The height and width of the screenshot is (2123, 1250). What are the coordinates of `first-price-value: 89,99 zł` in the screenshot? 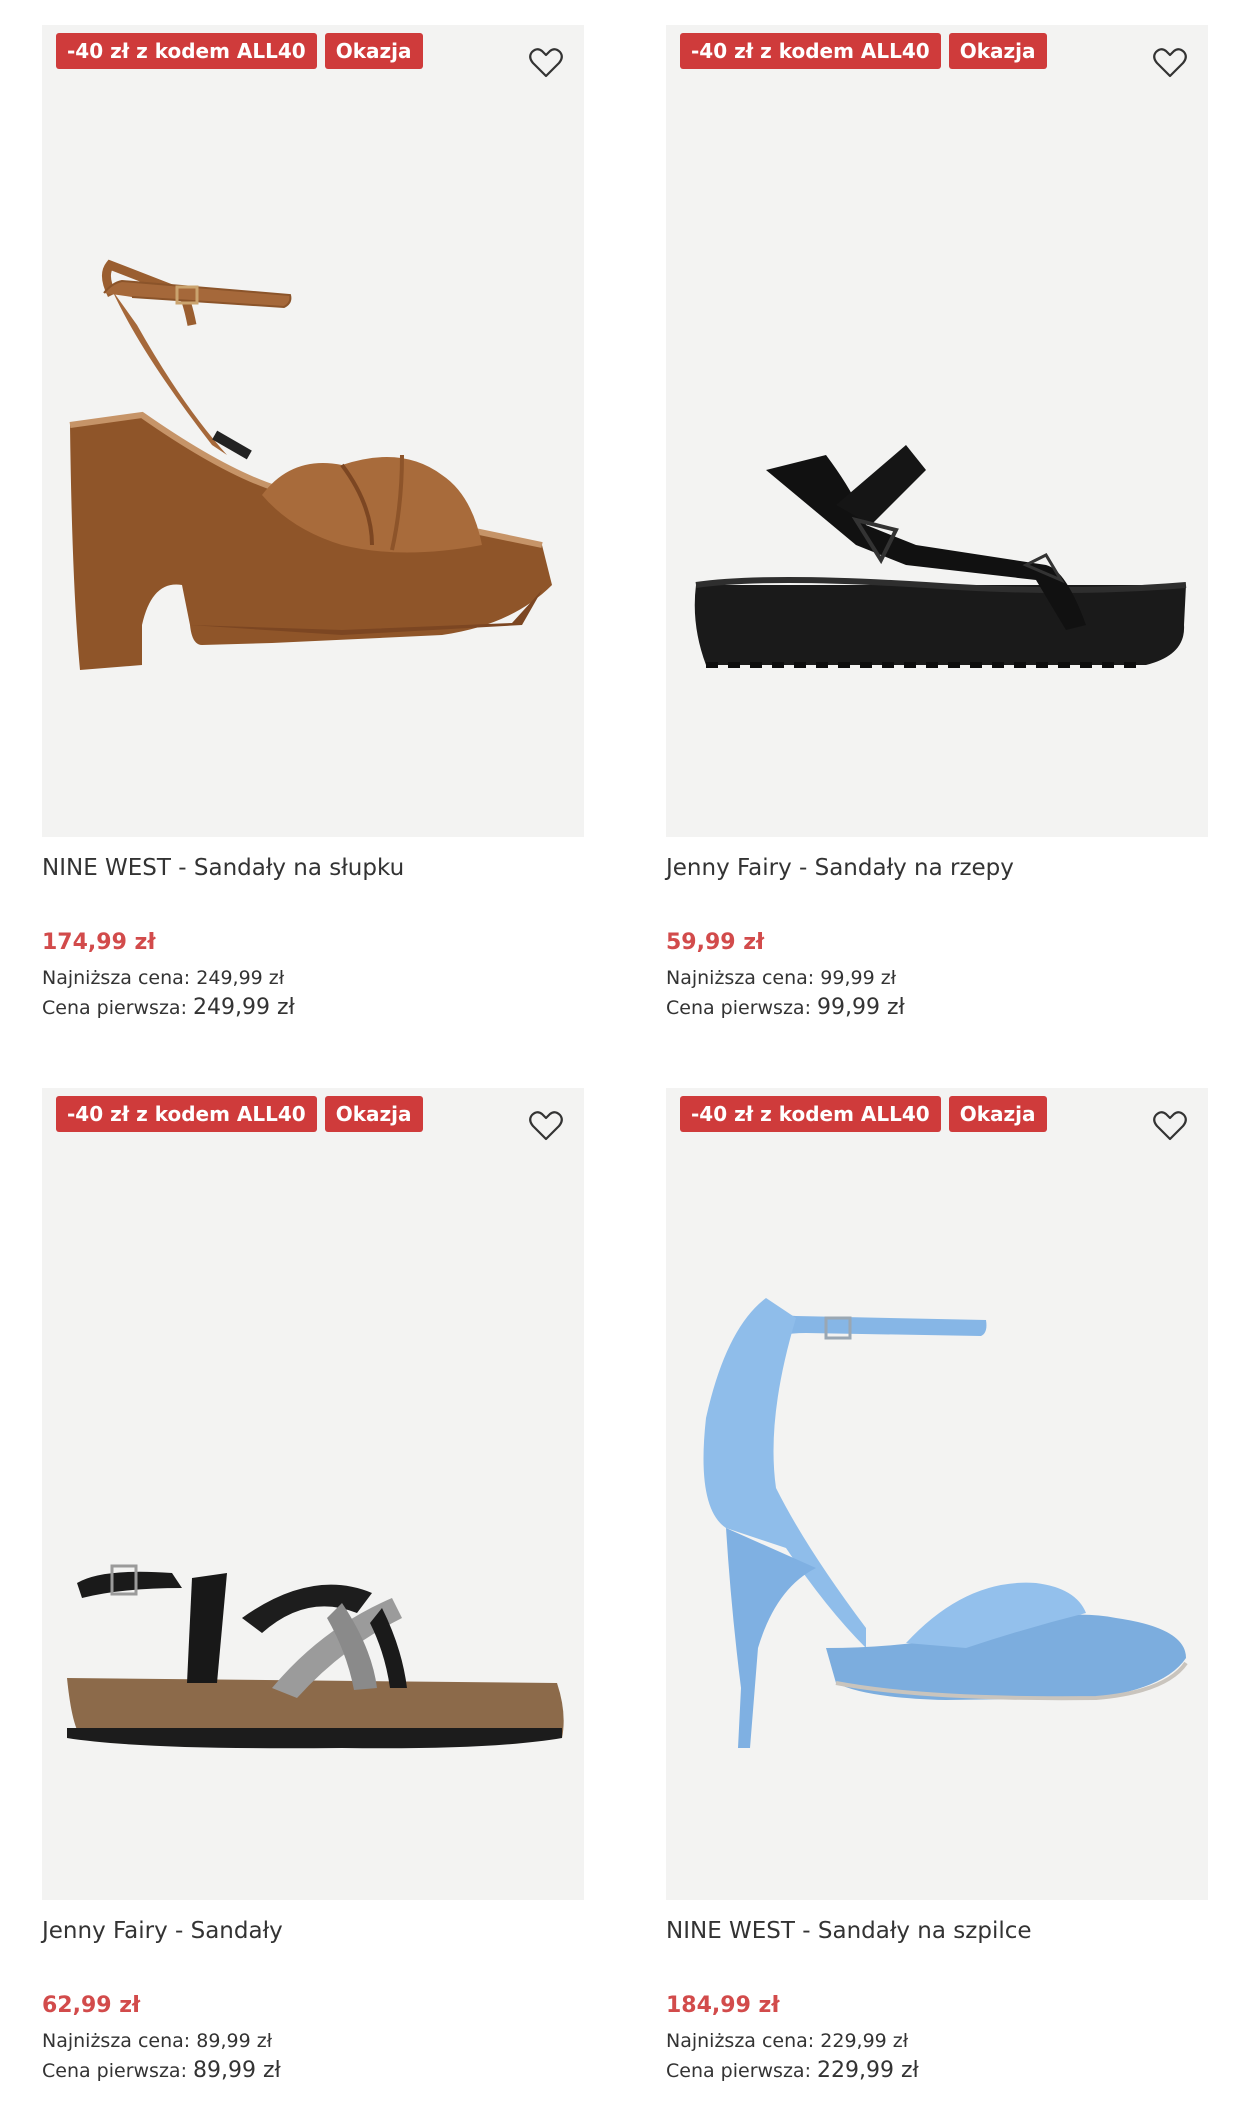 It's located at (237, 2070).